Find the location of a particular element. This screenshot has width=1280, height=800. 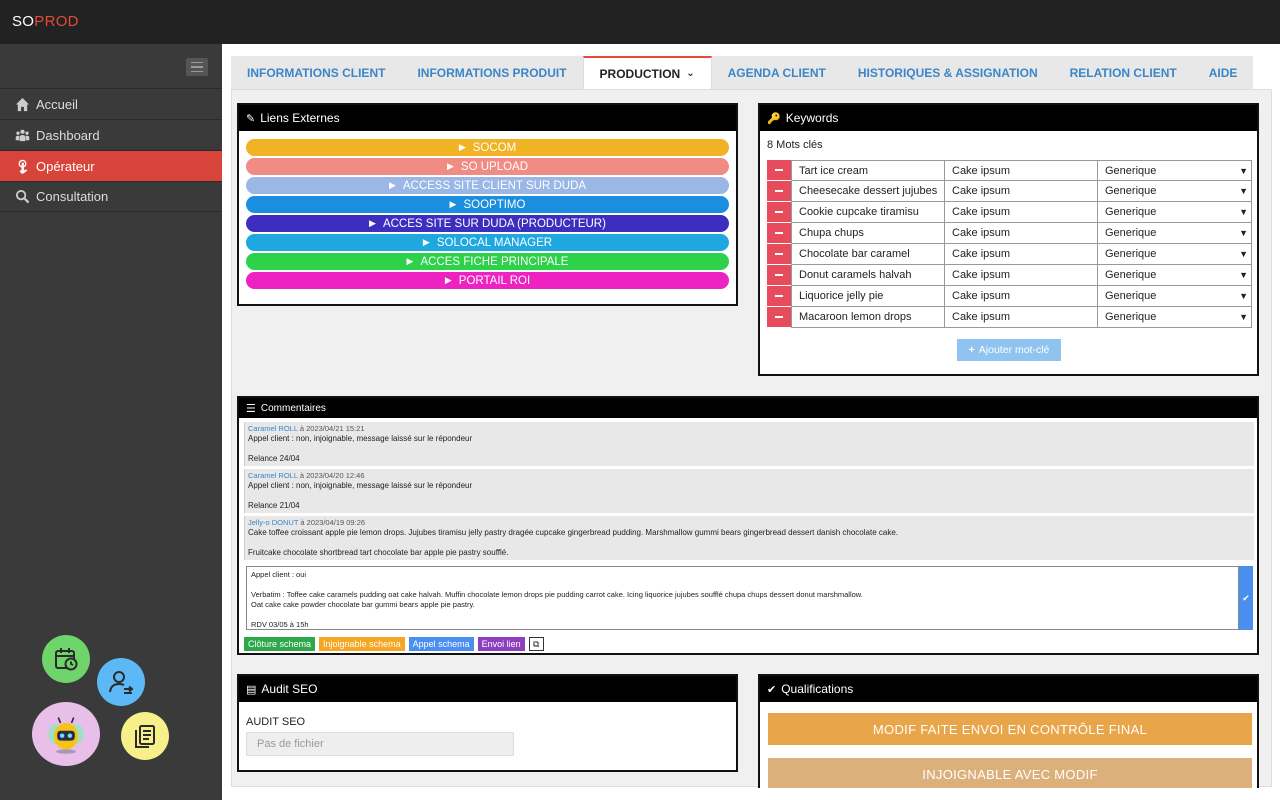

injoignable-schema-button: Injoignable schema is located at coordinates (362, 644).